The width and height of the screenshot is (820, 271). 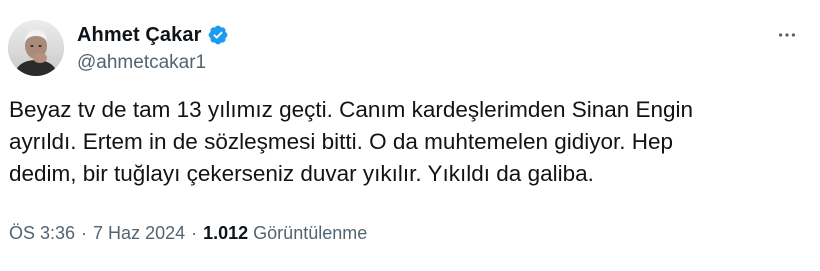 I want to click on avatar, so click(x=36, y=48).